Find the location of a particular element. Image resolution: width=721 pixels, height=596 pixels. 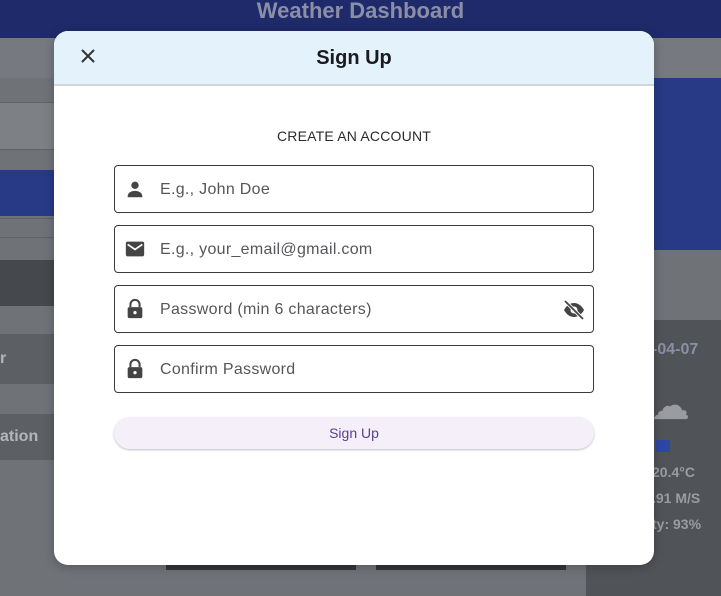

name-input is located at coordinates (355, 190).